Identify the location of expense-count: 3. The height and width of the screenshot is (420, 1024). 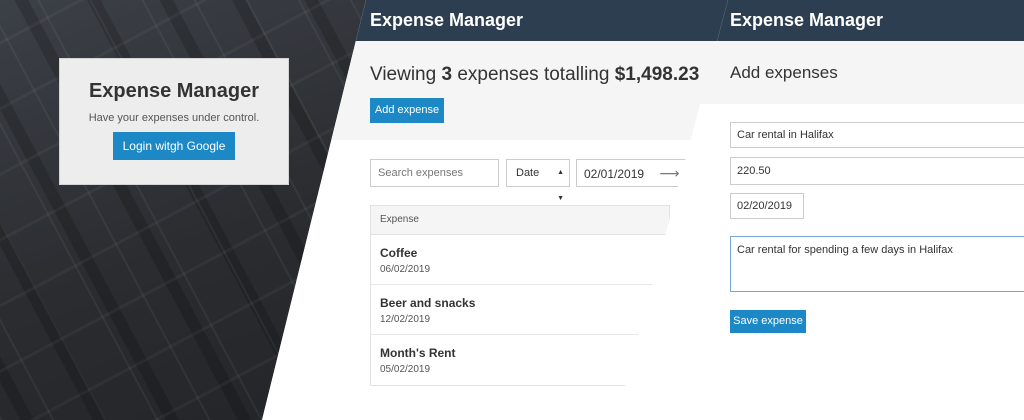
(447, 74).